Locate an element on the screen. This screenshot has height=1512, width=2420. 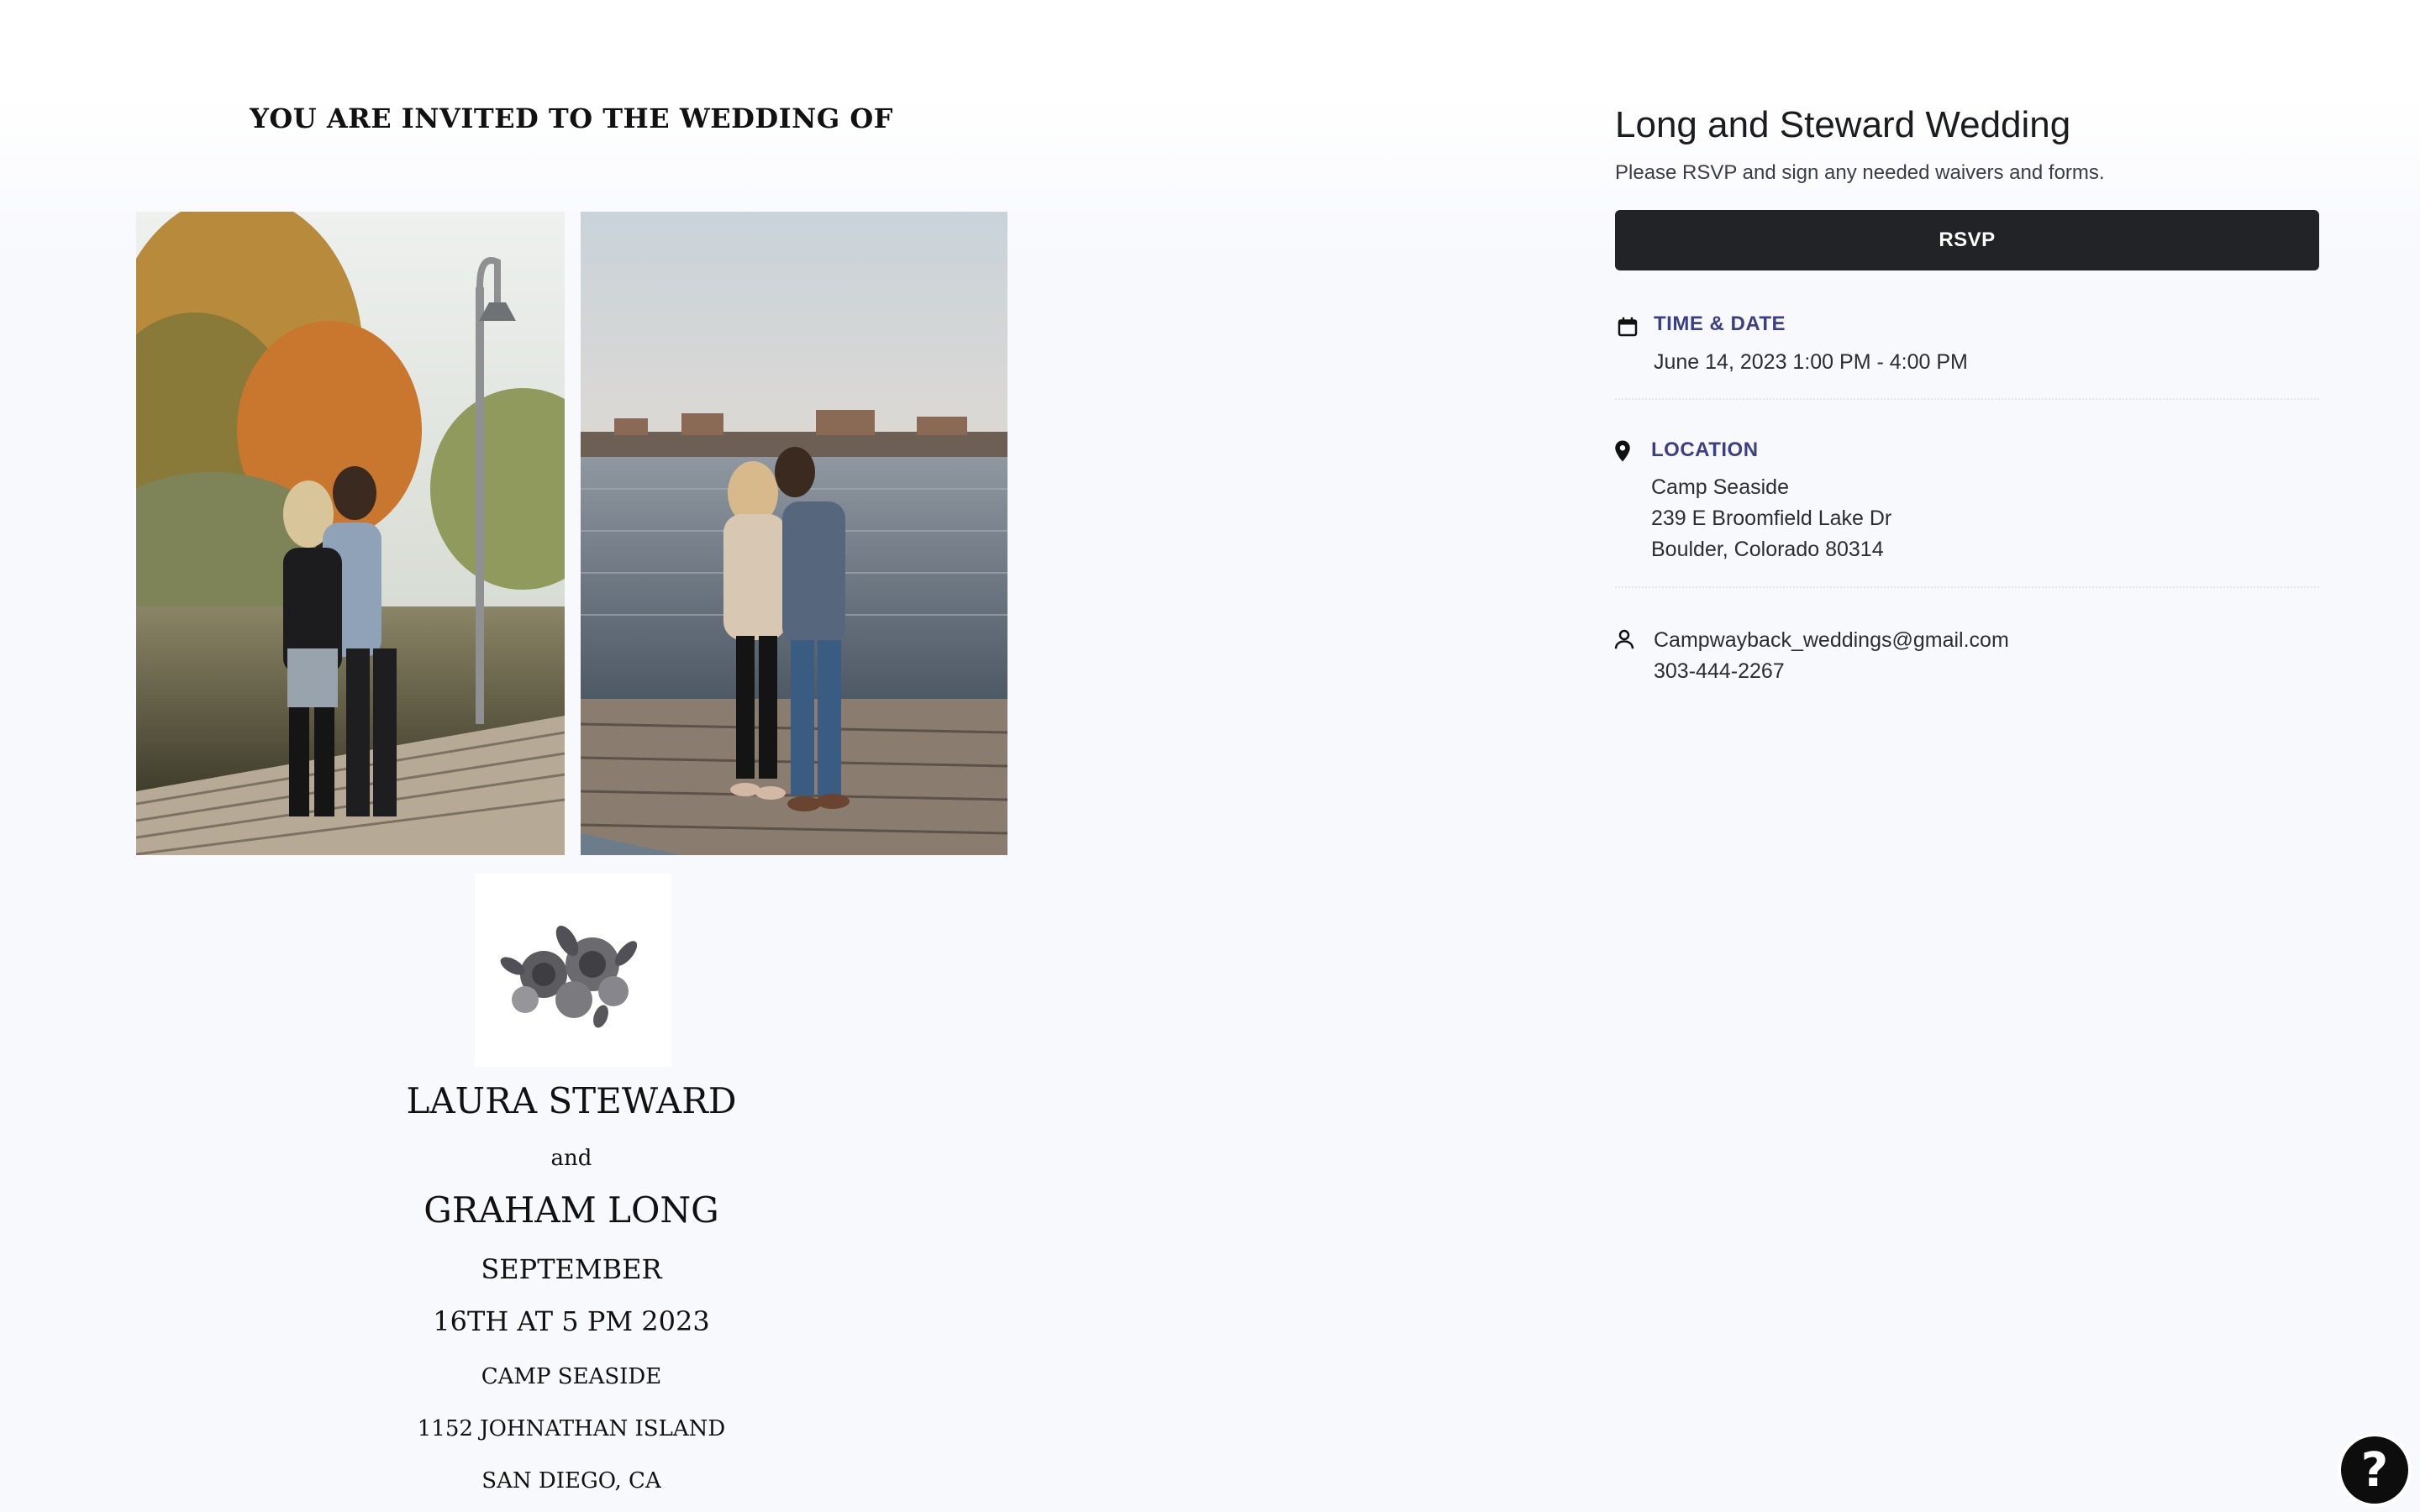
couple-photo-dock is located at coordinates (794, 533).